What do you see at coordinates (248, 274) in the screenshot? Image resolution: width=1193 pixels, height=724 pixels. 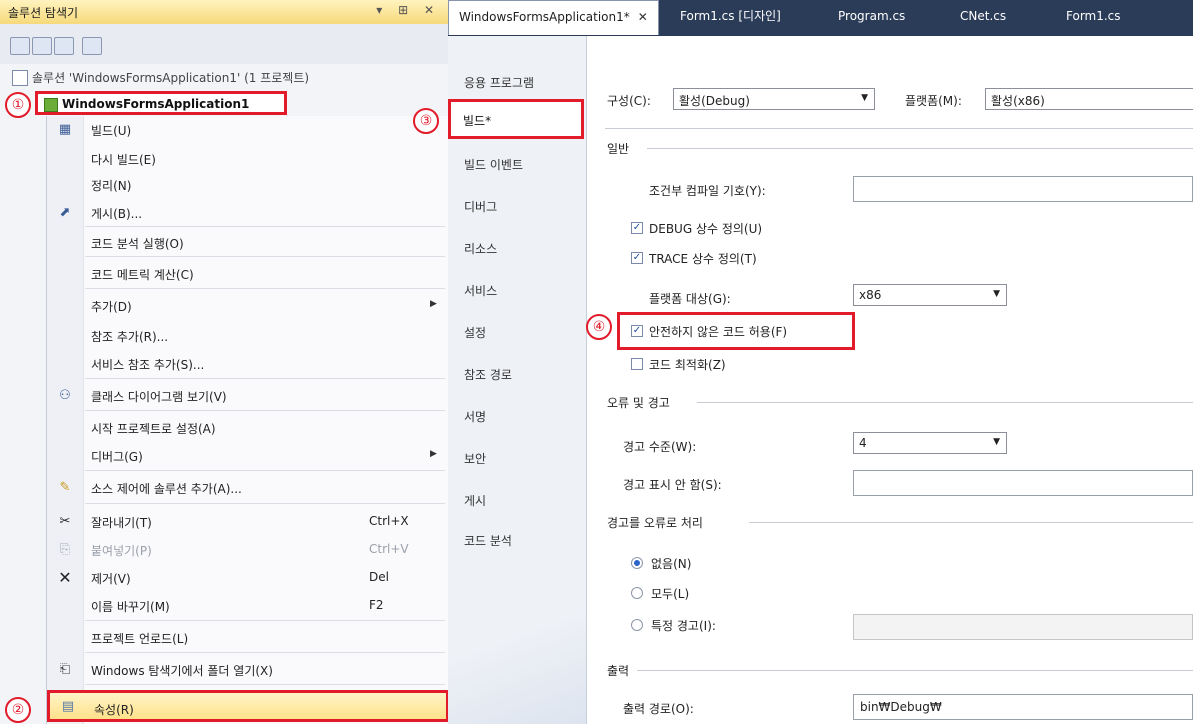 I see `menu-item-calculate-code-metrics: 코드 메트릭 계산(C)` at bounding box center [248, 274].